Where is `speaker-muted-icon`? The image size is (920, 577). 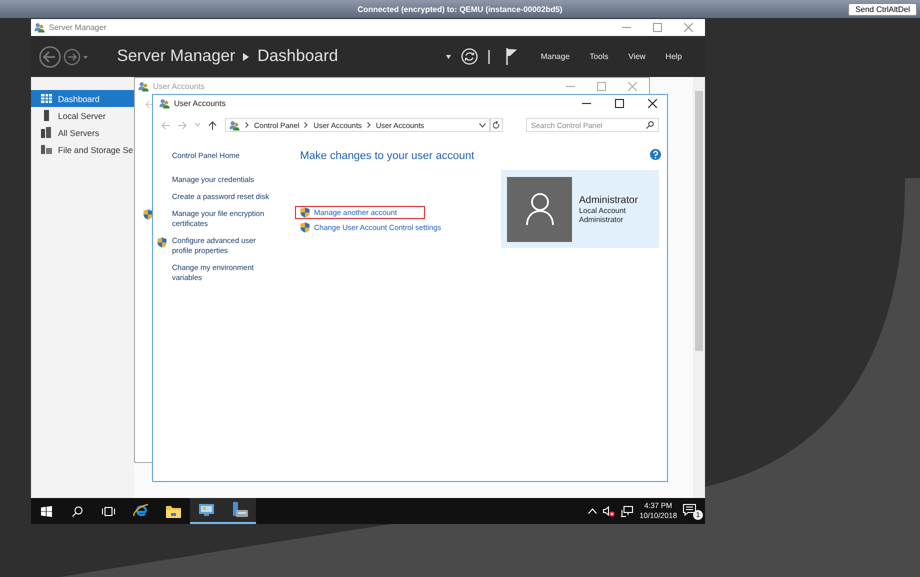 speaker-muted-icon is located at coordinates (609, 511).